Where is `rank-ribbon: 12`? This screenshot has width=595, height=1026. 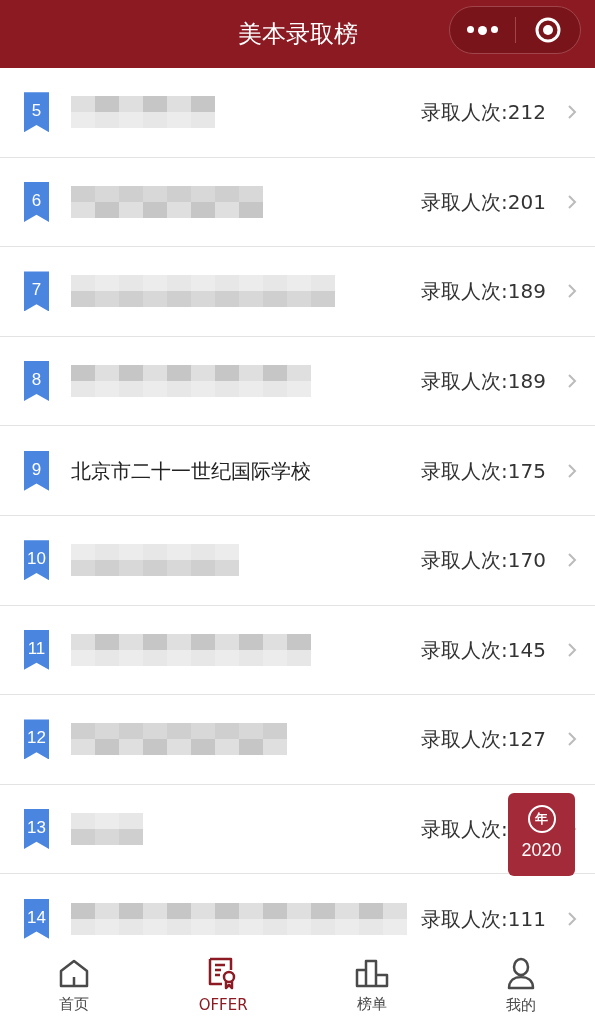 rank-ribbon: 12 is located at coordinates (36, 739).